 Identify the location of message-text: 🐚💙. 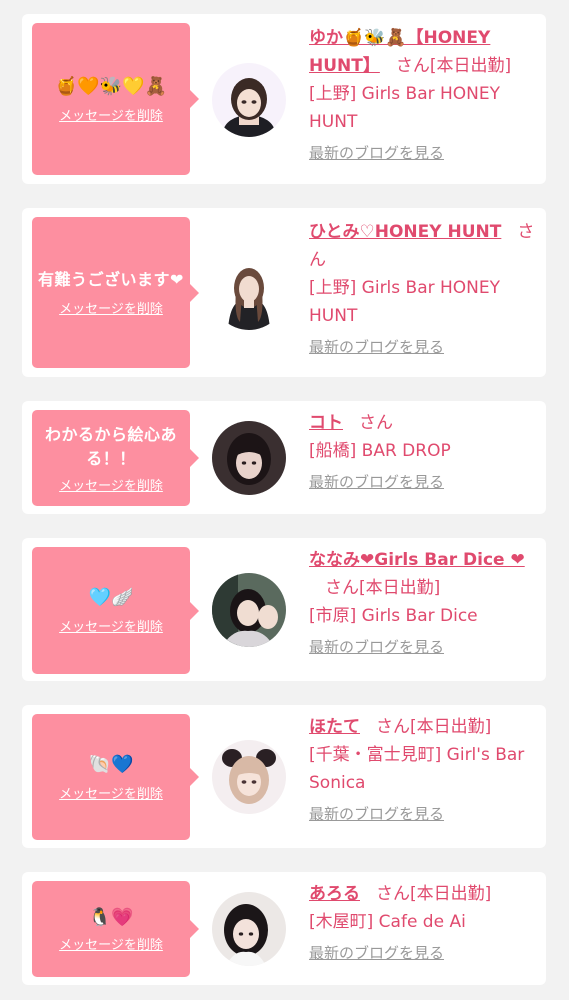
(111, 764).